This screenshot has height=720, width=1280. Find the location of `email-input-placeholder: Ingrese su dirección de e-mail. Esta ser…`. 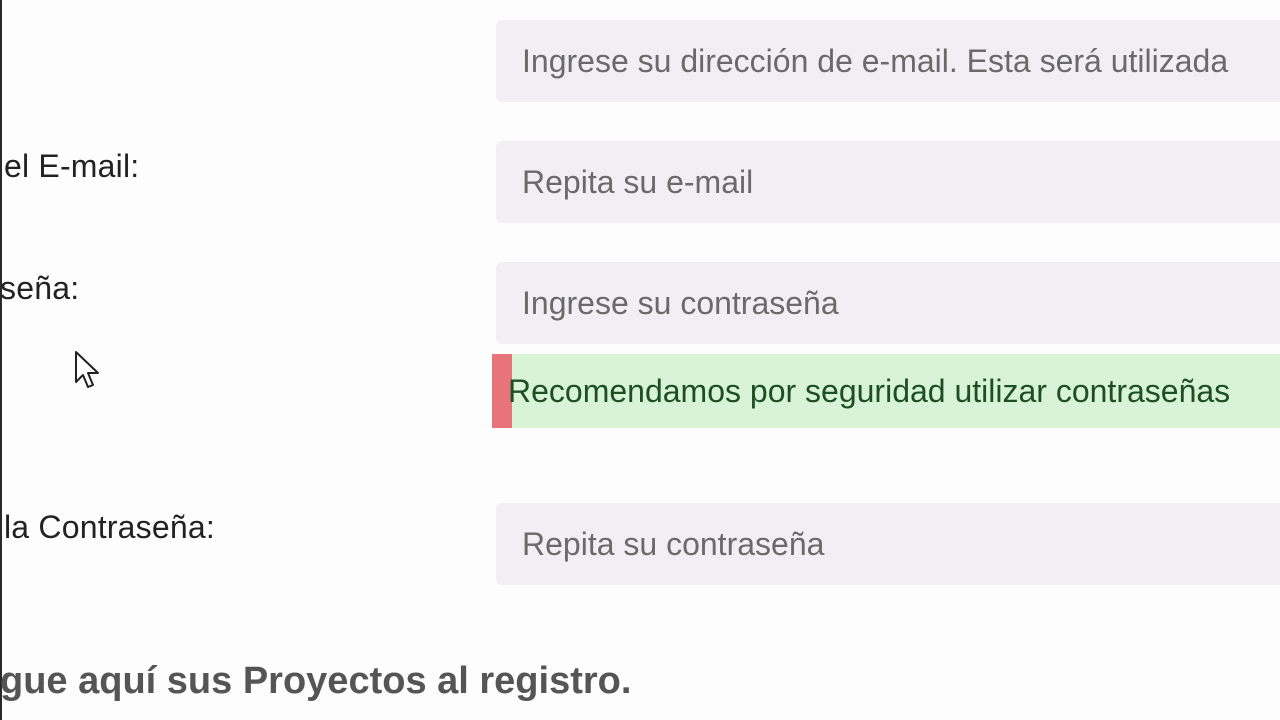

email-input-placeholder: Ingrese su dirección de e-mail. Esta ser… is located at coordinates (875, 60).